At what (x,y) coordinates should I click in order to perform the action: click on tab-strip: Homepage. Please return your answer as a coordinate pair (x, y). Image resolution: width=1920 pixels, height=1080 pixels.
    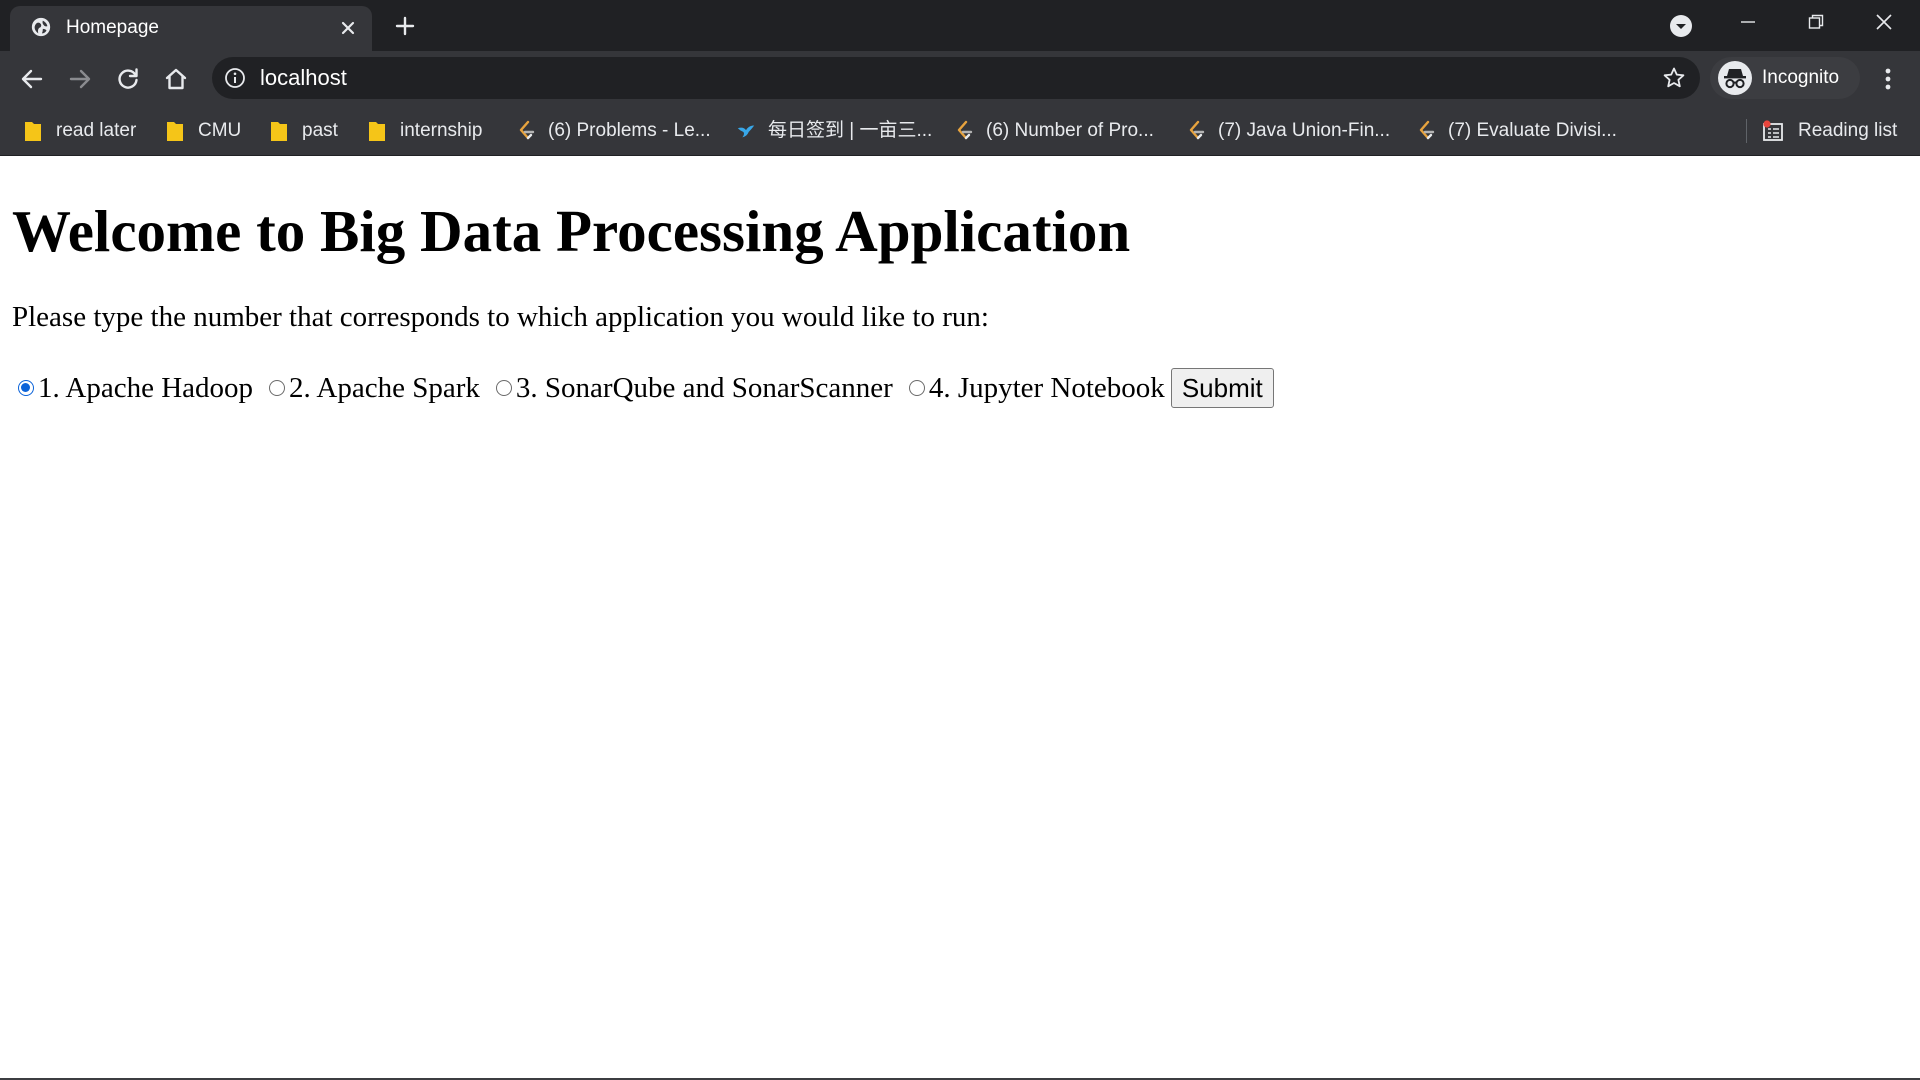
    Looking at the image, I should click on (960, 25).